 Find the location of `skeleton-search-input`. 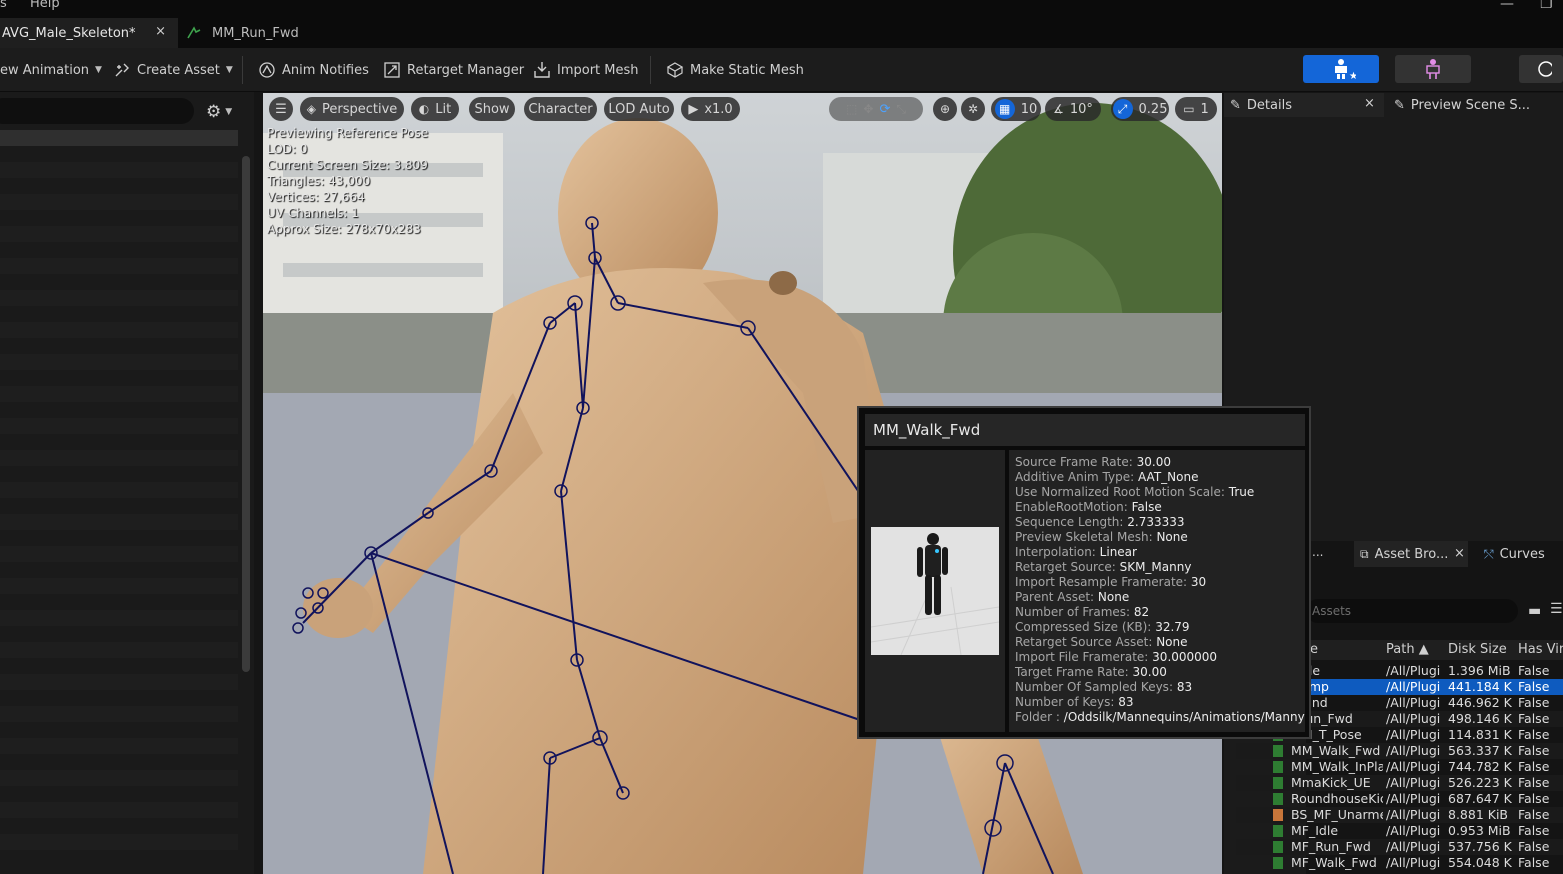

skeleton-search-input is located at coordinates (97, 111).